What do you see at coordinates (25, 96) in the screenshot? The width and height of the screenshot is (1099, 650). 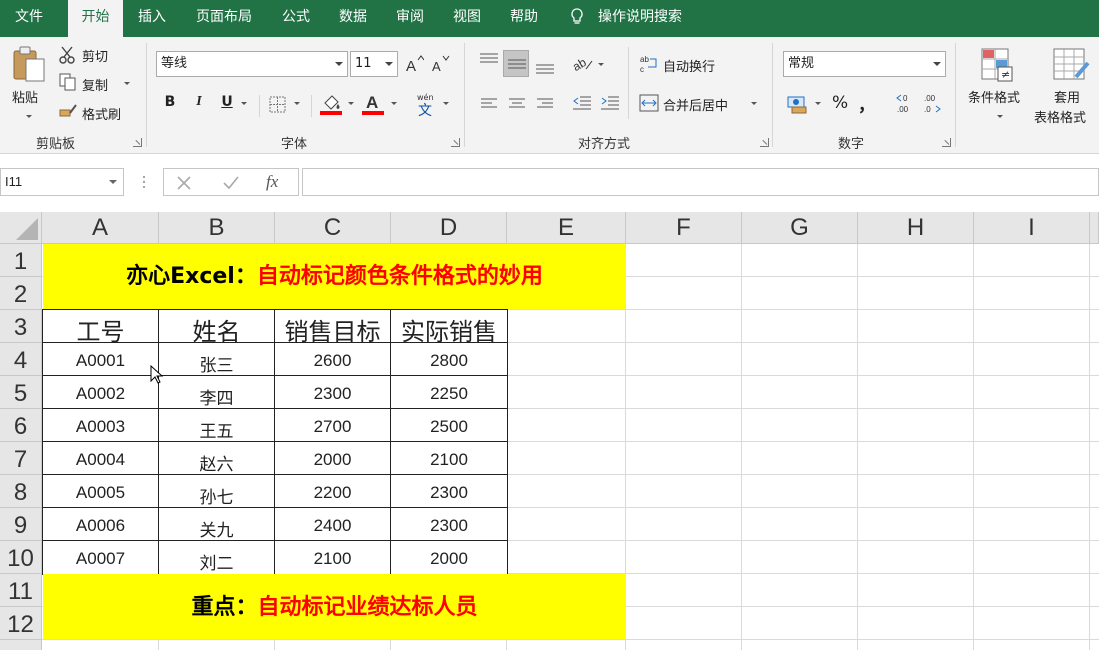 I see `paste-label: 粘贴` at bounding box center [25, 96].